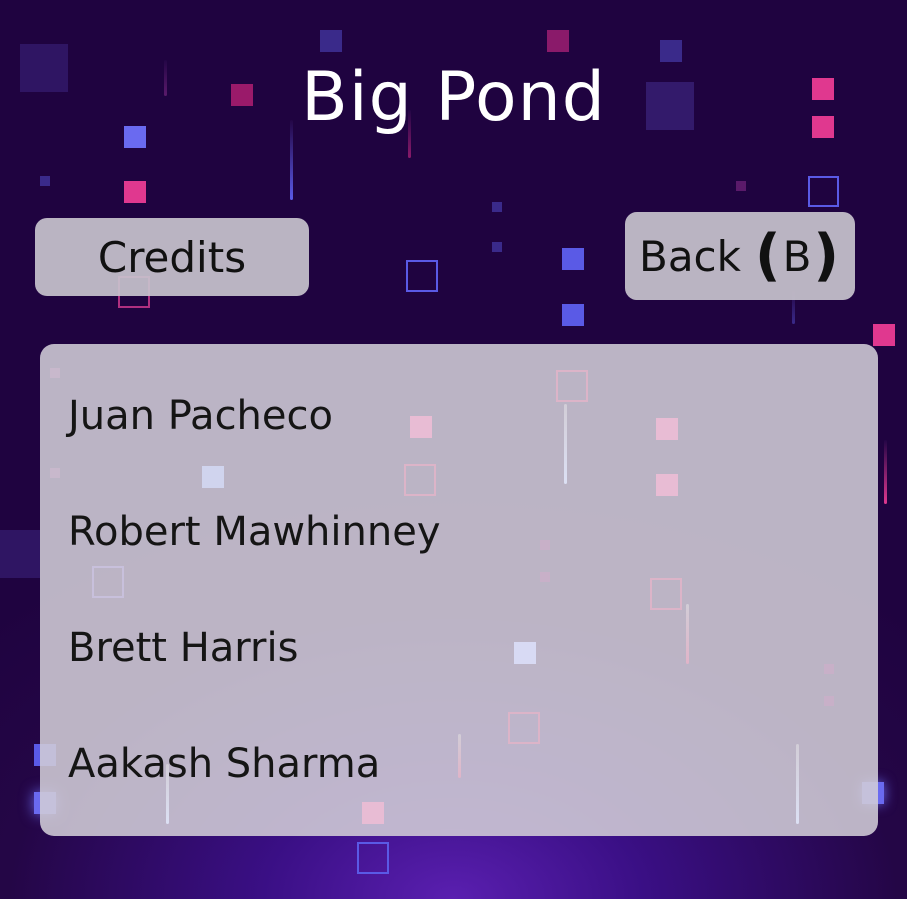 The width and height of the screenshot is (907, 899). What do you see at coordinates (224, 764) in the screenshot?
I see `credit-name: Aakash Sharma` at bounding box center [224, 764].